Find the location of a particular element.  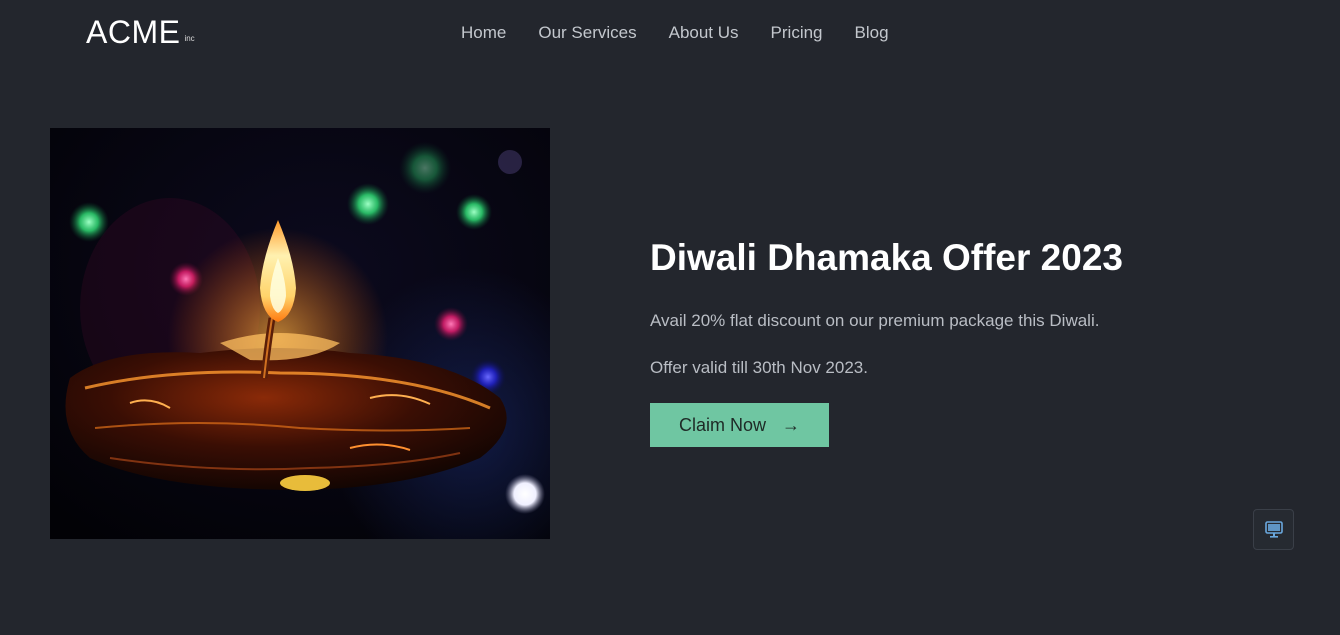

monitor-icon is located at coordinates (1273, 529).